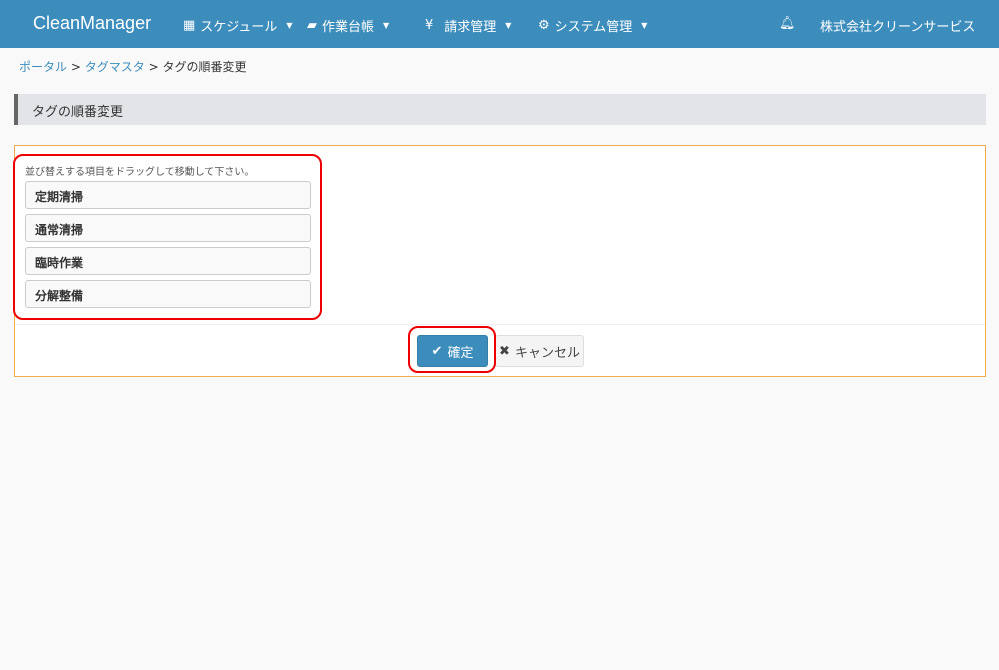 The width and height of the screenshot is (999, 670). I want to click on yen-icon: ¥, so click(429, 25).